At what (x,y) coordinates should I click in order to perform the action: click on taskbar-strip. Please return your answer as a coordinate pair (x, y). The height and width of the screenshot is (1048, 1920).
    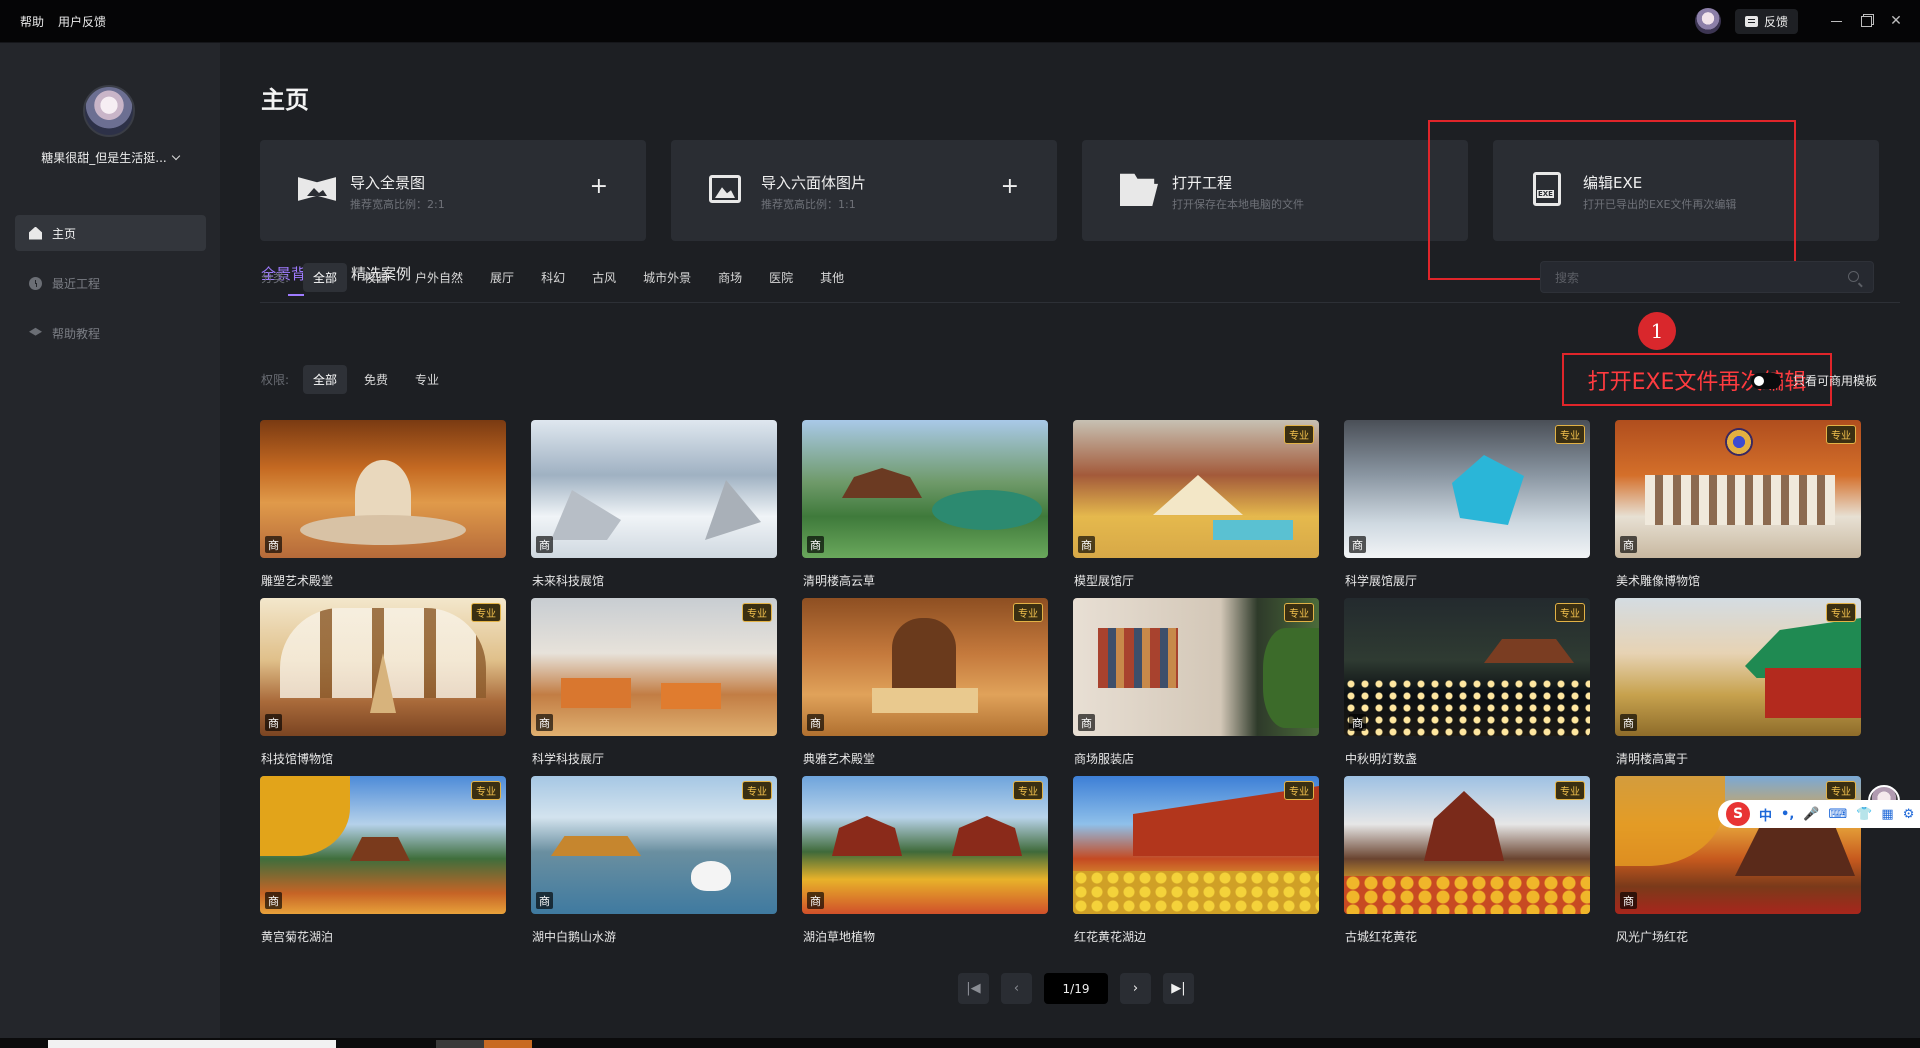
    Looking at the image, I should click on (960, 1043).